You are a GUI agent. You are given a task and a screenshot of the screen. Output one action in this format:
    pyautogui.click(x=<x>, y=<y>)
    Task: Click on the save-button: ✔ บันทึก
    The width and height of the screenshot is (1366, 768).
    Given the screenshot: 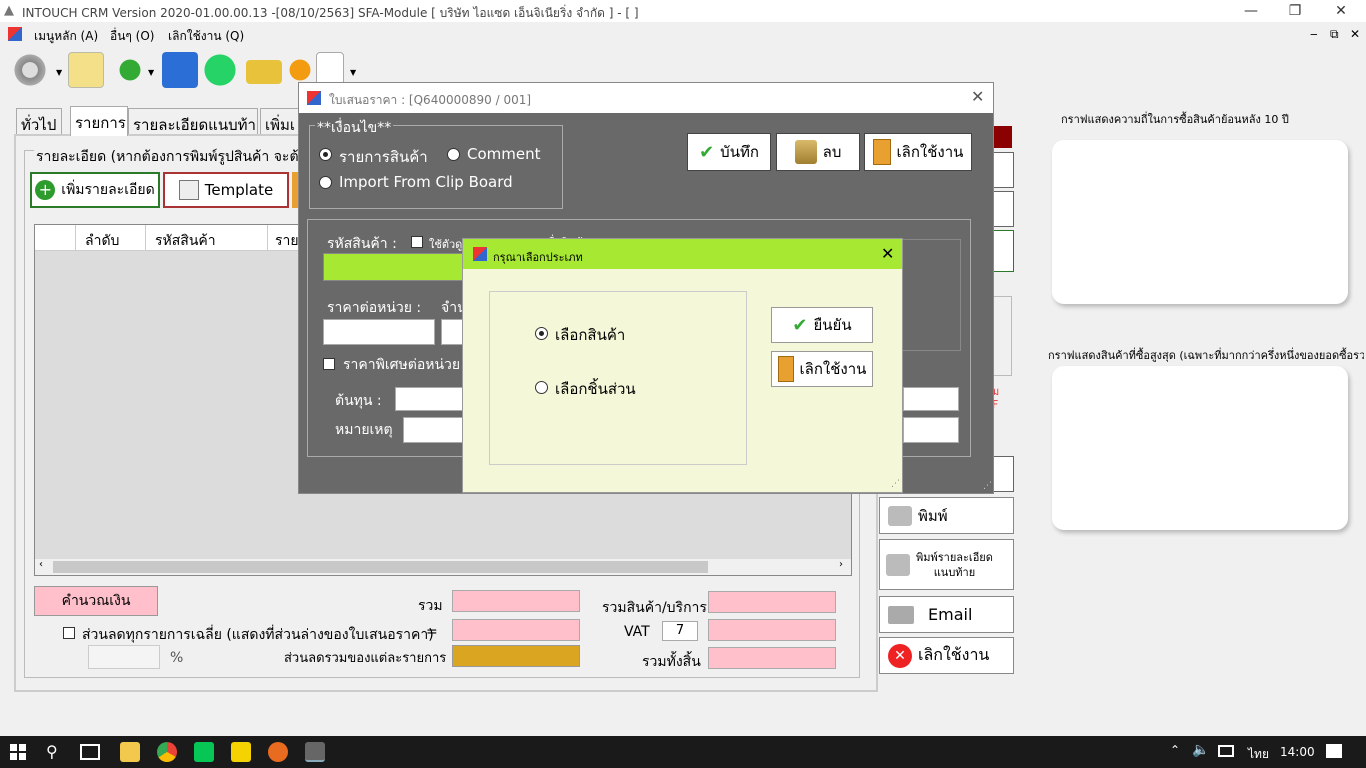 What is the action you would take?
    pyautogui.click(x=729, y=152)
    